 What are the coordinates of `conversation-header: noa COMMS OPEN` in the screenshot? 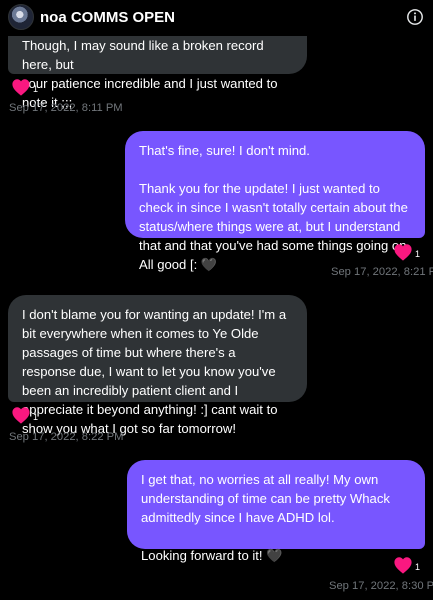 It's located at (216, 18).